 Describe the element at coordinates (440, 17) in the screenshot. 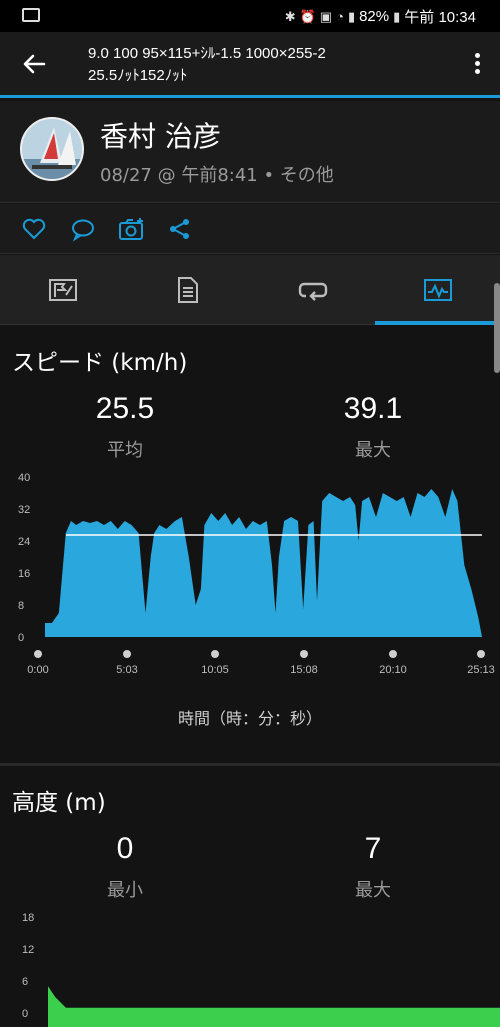

I see `clock: 午前 10:34` at that location.